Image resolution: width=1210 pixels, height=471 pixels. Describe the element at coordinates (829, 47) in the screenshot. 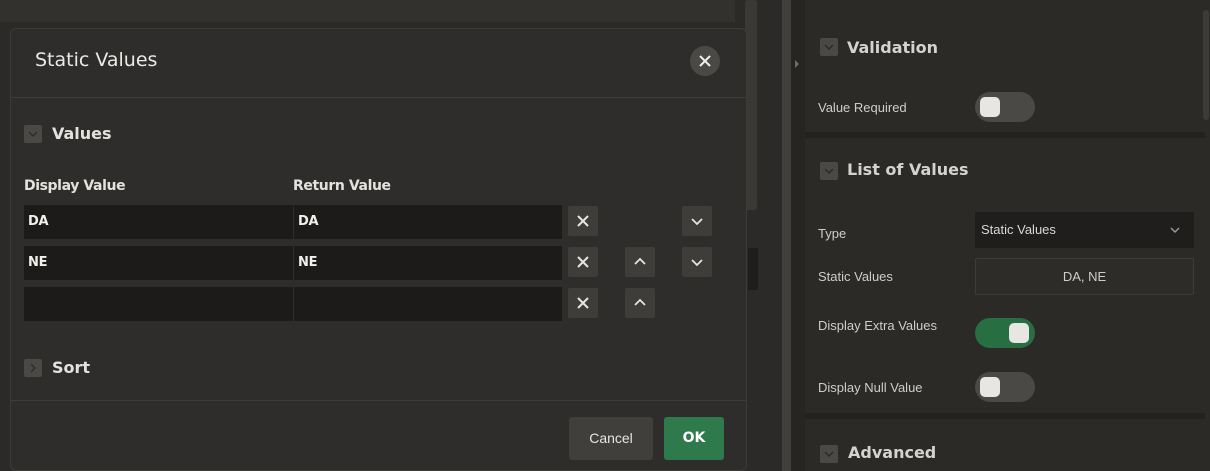

I see `collapse-validation-icon` at that location.